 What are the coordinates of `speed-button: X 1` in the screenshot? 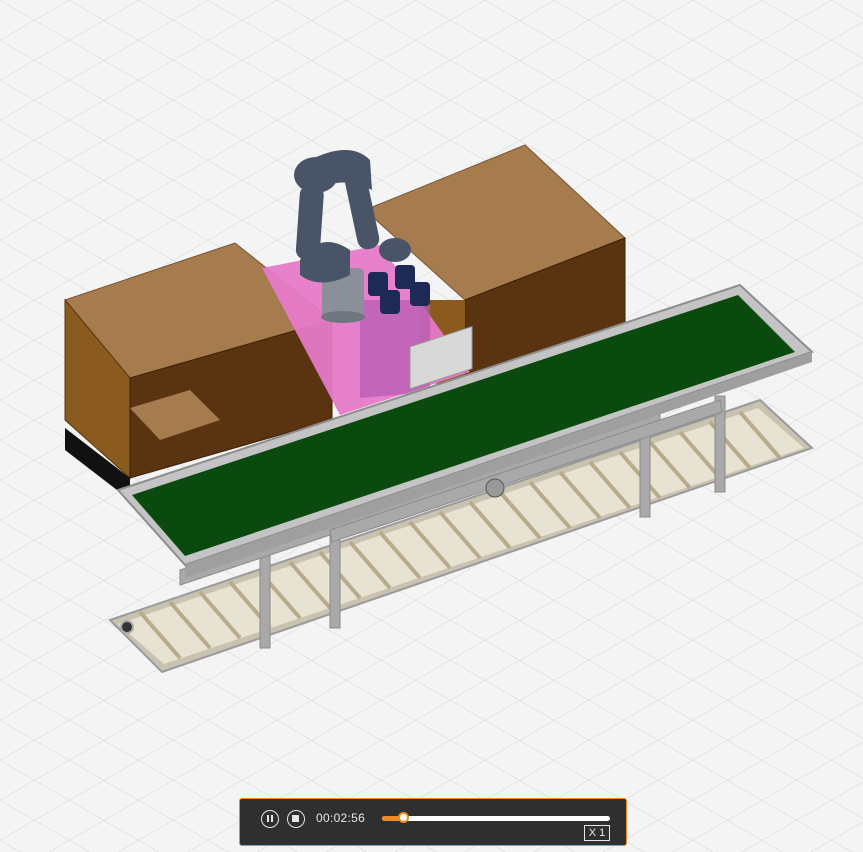 It's located at (597, 833).